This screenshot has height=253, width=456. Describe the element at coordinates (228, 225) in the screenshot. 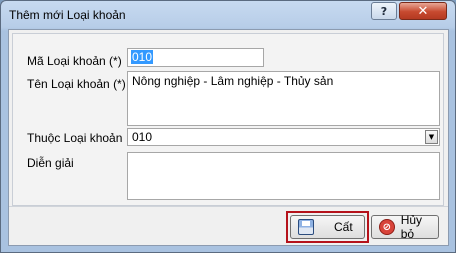

I see `button-bar: Cất ⊘ Hủy bỏ` at that location.